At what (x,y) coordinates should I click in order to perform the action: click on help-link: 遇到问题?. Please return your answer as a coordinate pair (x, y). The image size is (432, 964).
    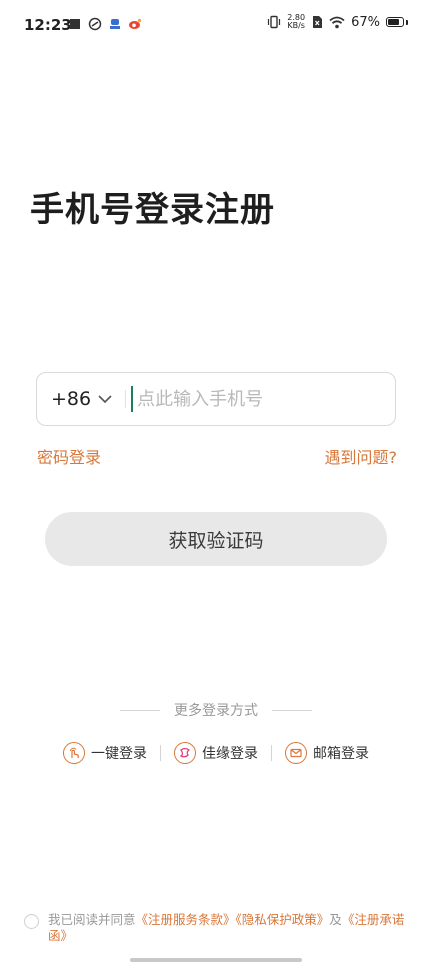
    Looking at the image, I should click on (361, 456).